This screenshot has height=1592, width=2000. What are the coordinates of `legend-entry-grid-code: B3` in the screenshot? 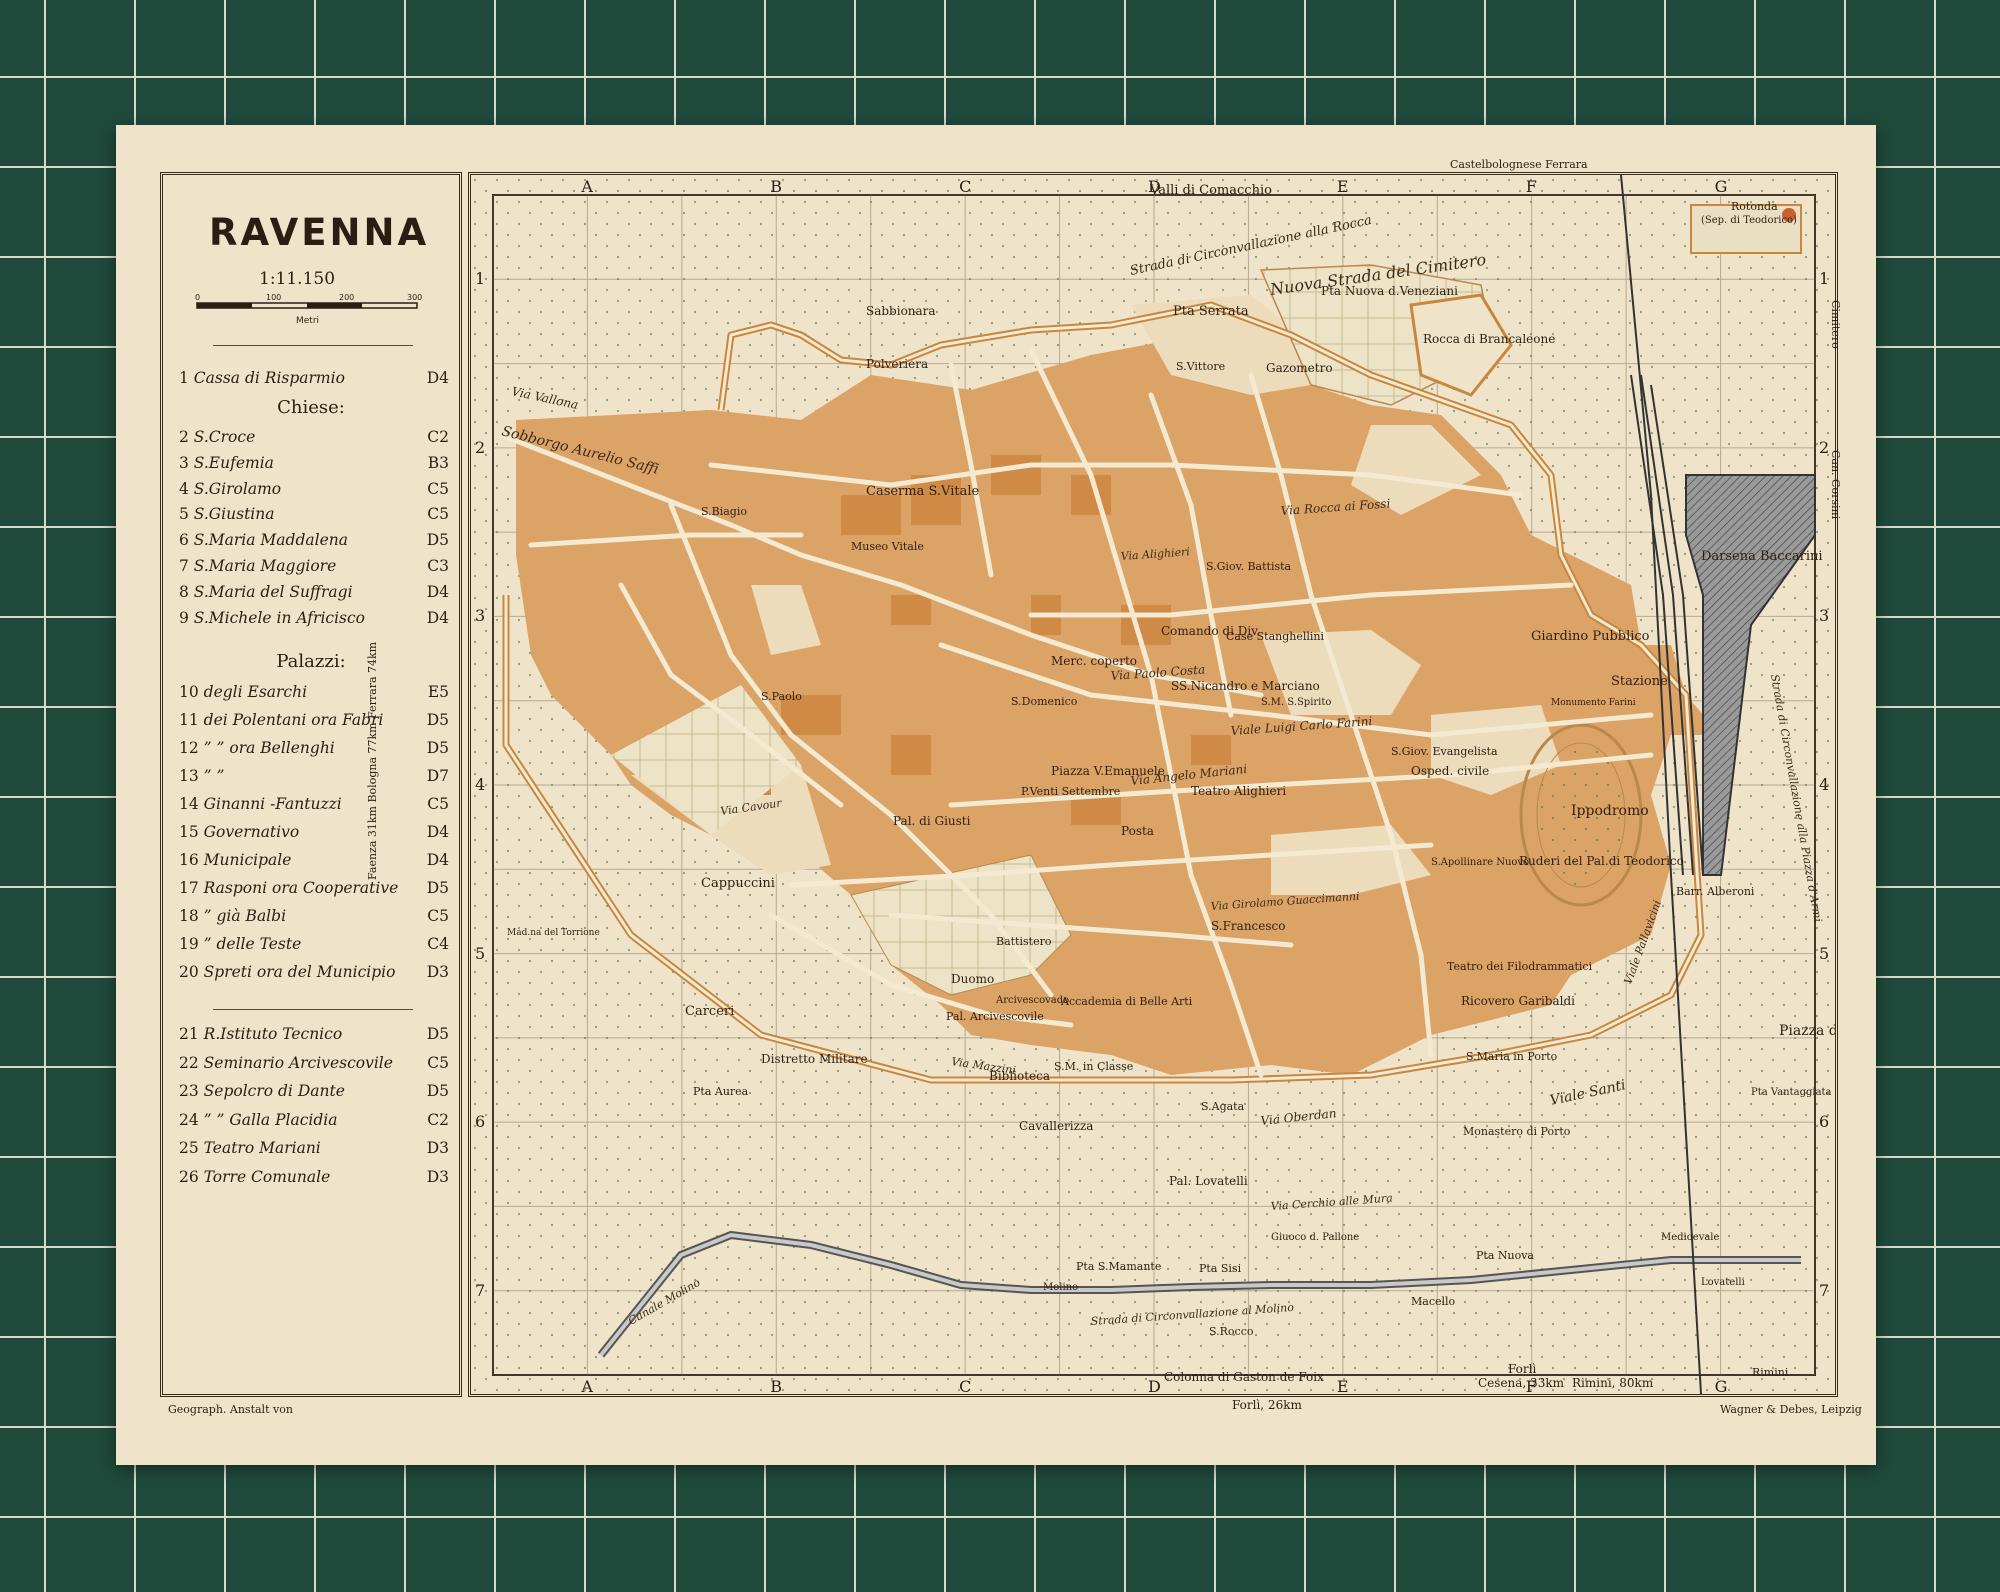 It's located at (438, 462).